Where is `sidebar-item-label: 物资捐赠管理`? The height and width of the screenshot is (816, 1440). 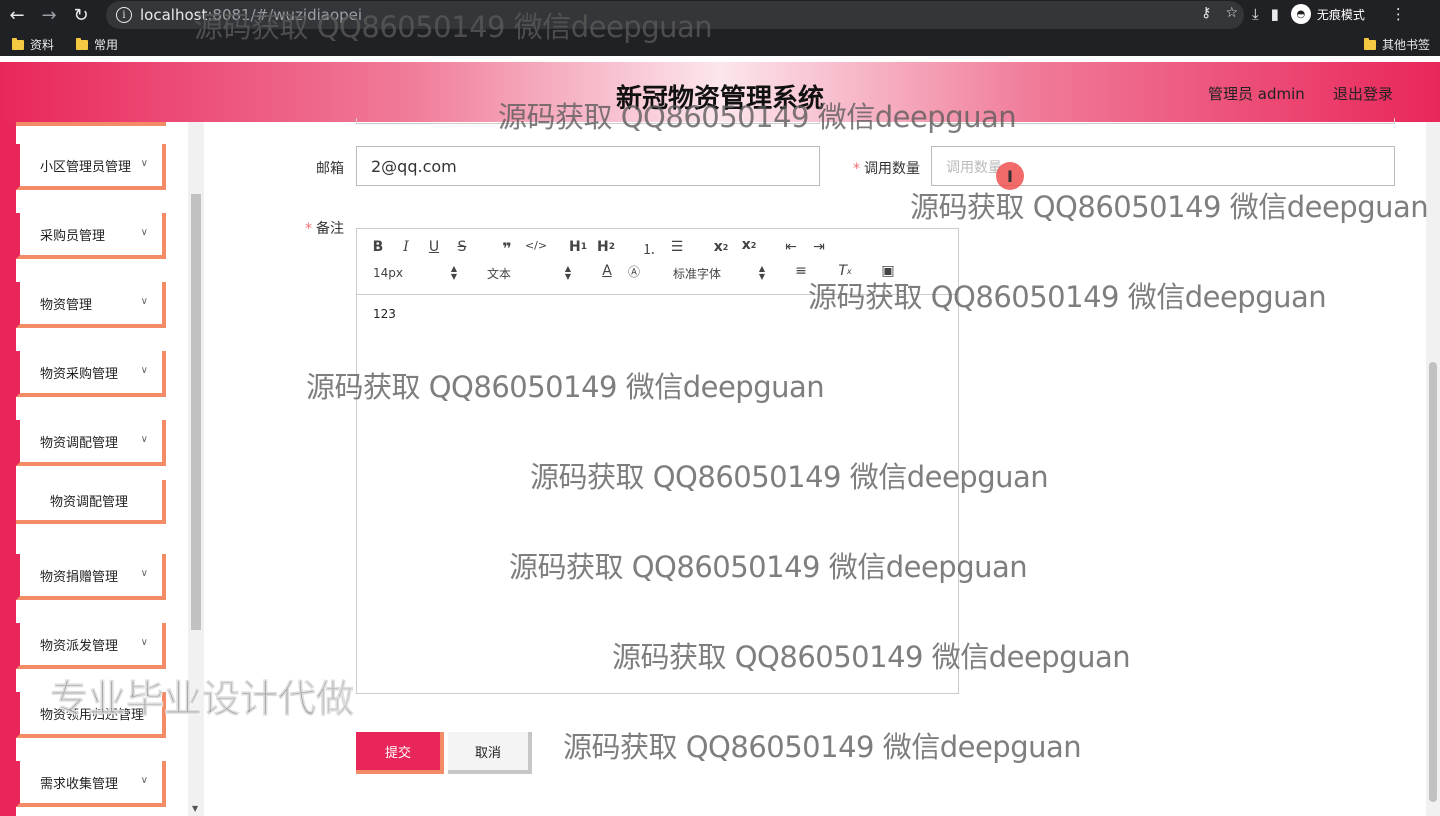
sidebar-item-label: 物资捐赠管理 is located at coordinates (79, 577).